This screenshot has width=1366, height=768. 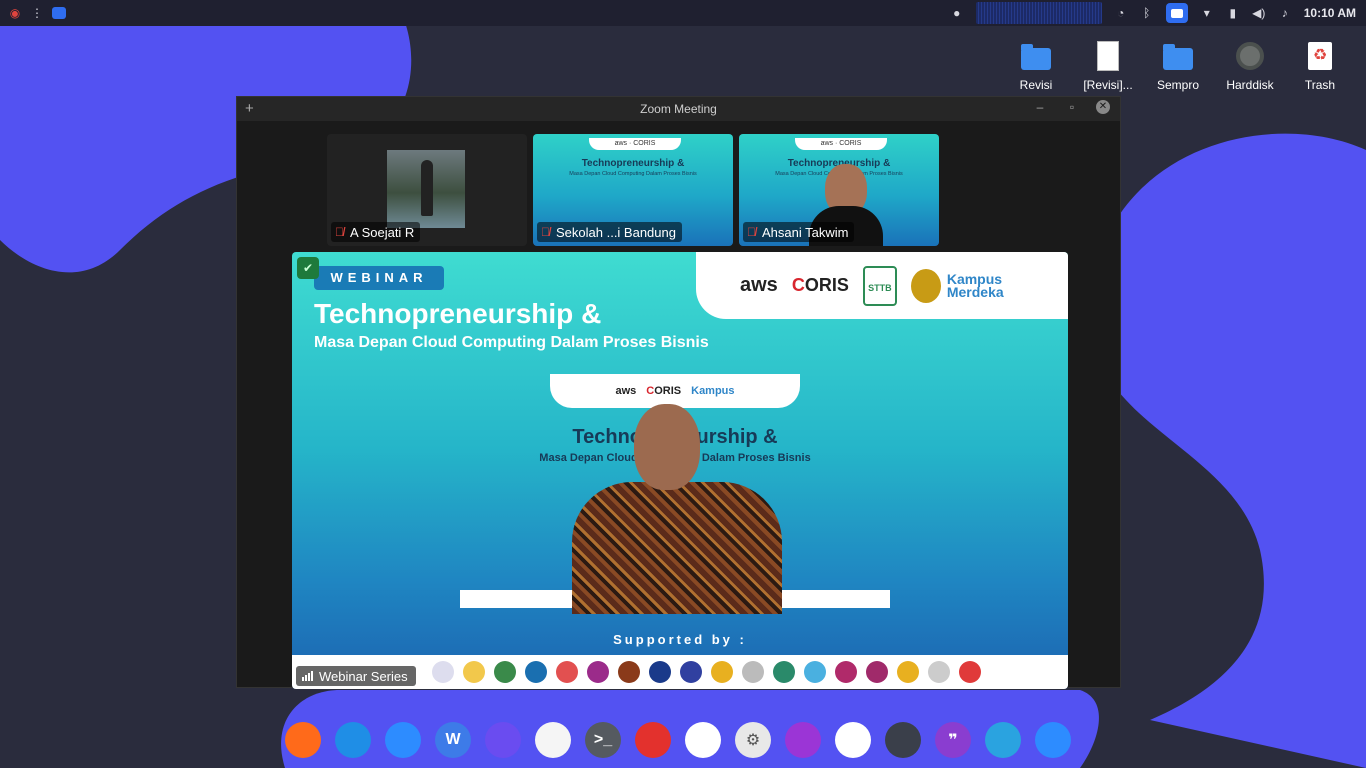 I want to click on desktop-icon-label: Trash, so click(x=1320, y=85).